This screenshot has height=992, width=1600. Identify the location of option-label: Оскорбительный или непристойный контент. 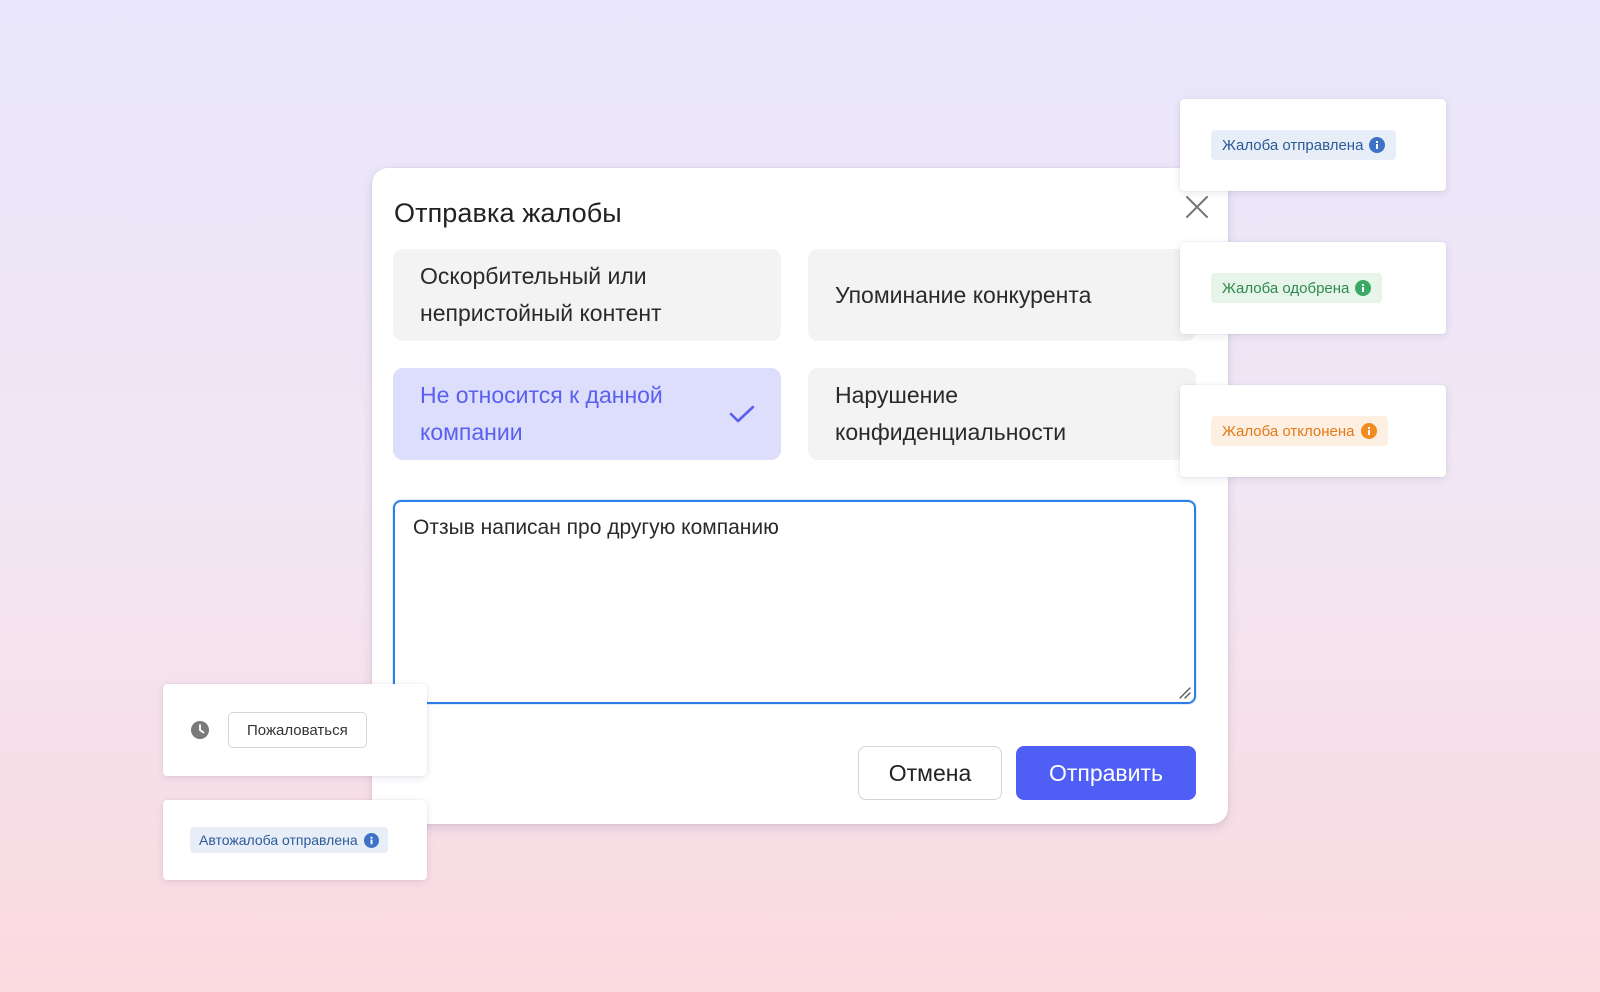
(541, 294).